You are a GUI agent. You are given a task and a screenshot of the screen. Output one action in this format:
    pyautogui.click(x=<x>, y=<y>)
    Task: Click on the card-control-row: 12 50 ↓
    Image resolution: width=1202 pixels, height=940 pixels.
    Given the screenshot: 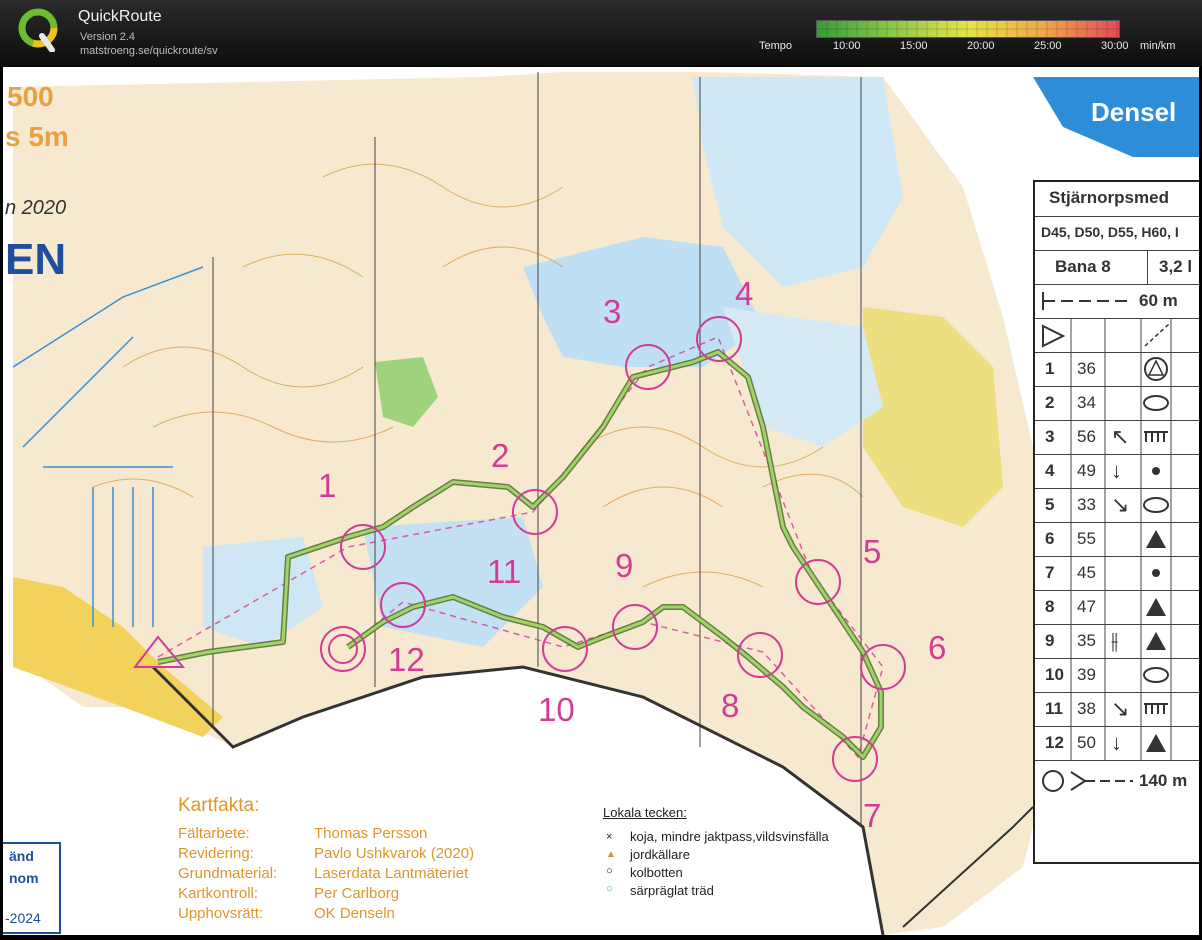 What is the action you would take?
    pyautogui.click(x=1117, y=743)
    